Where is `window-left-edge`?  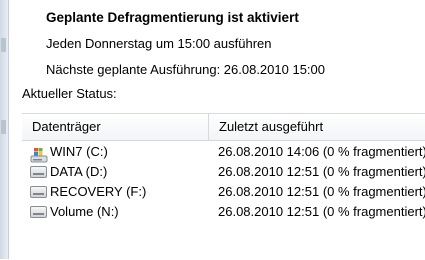
window-left-edge is located at coordinates (4, 129).